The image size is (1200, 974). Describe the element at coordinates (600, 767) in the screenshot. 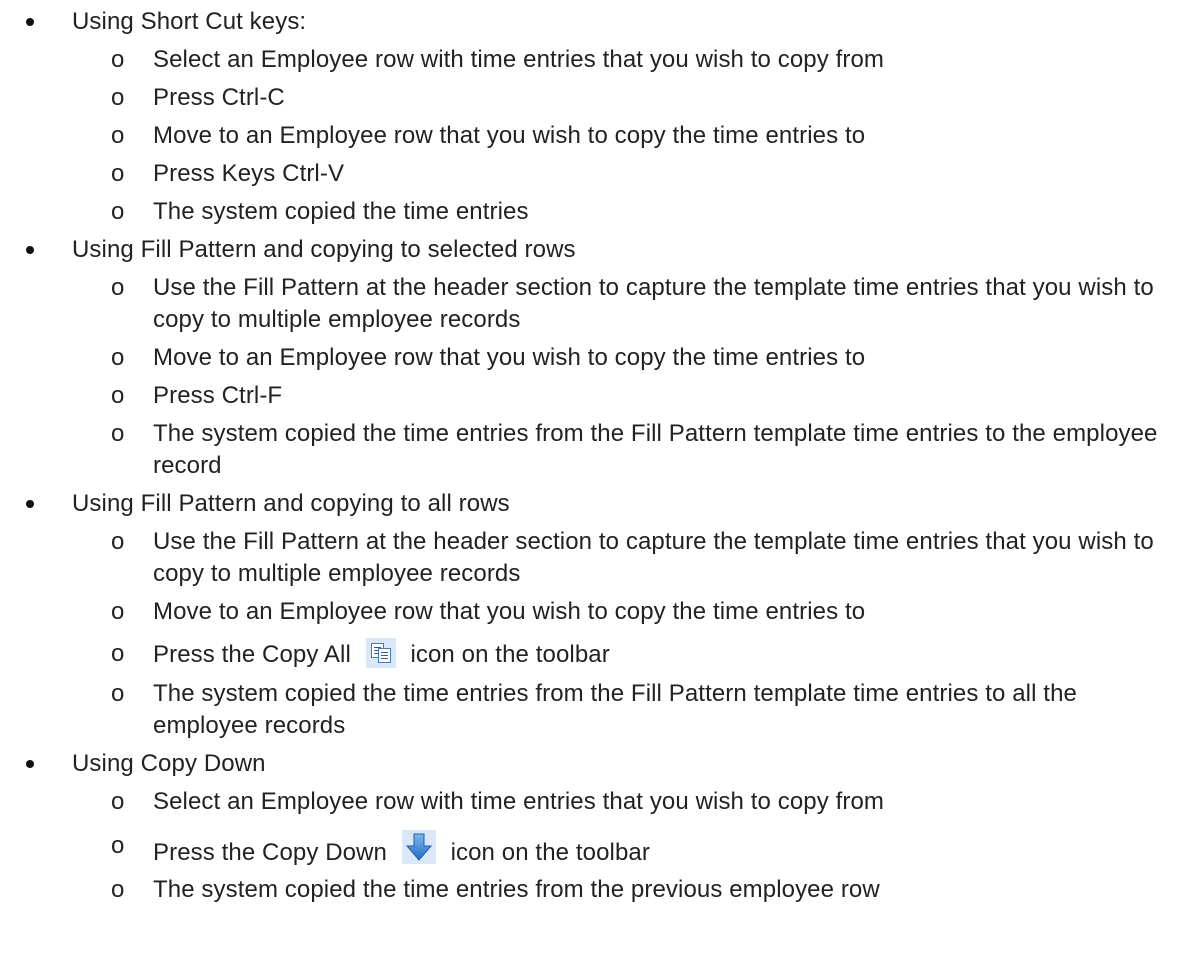

I see `bullet-item: Using Copy Down` at that location.